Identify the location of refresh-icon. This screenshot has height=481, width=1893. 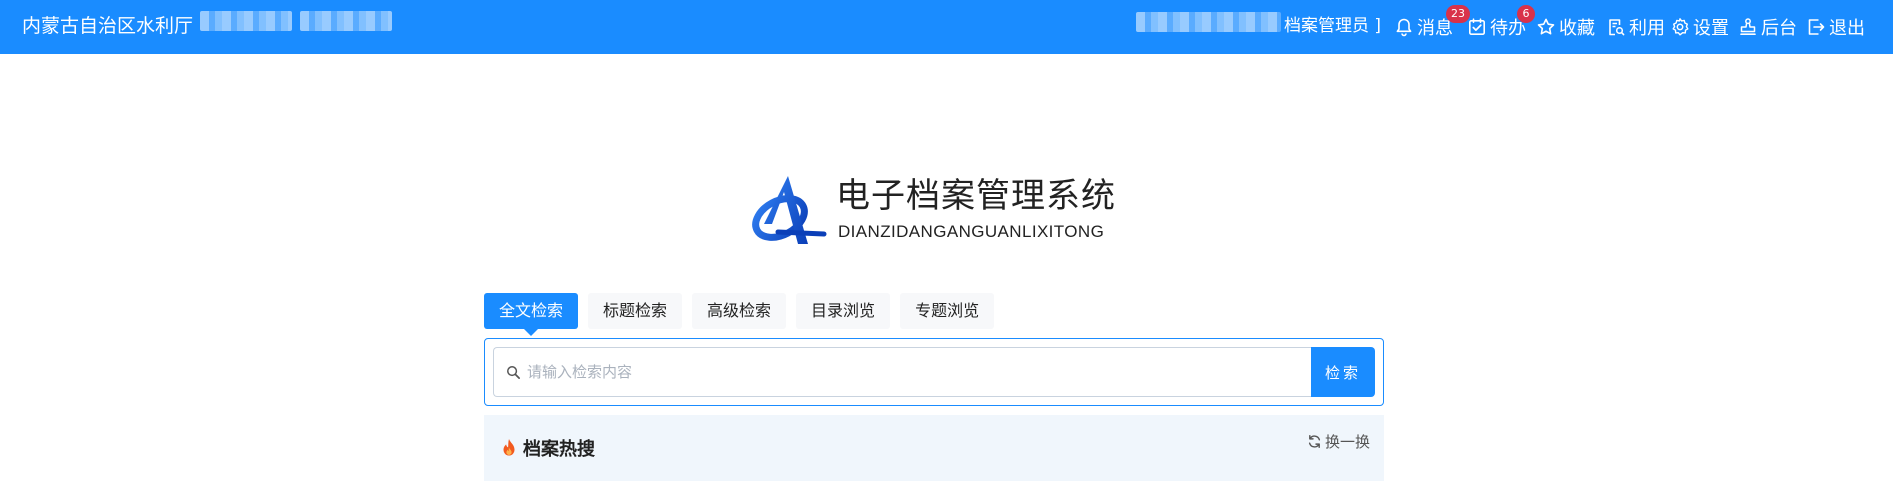
(1314, 441).